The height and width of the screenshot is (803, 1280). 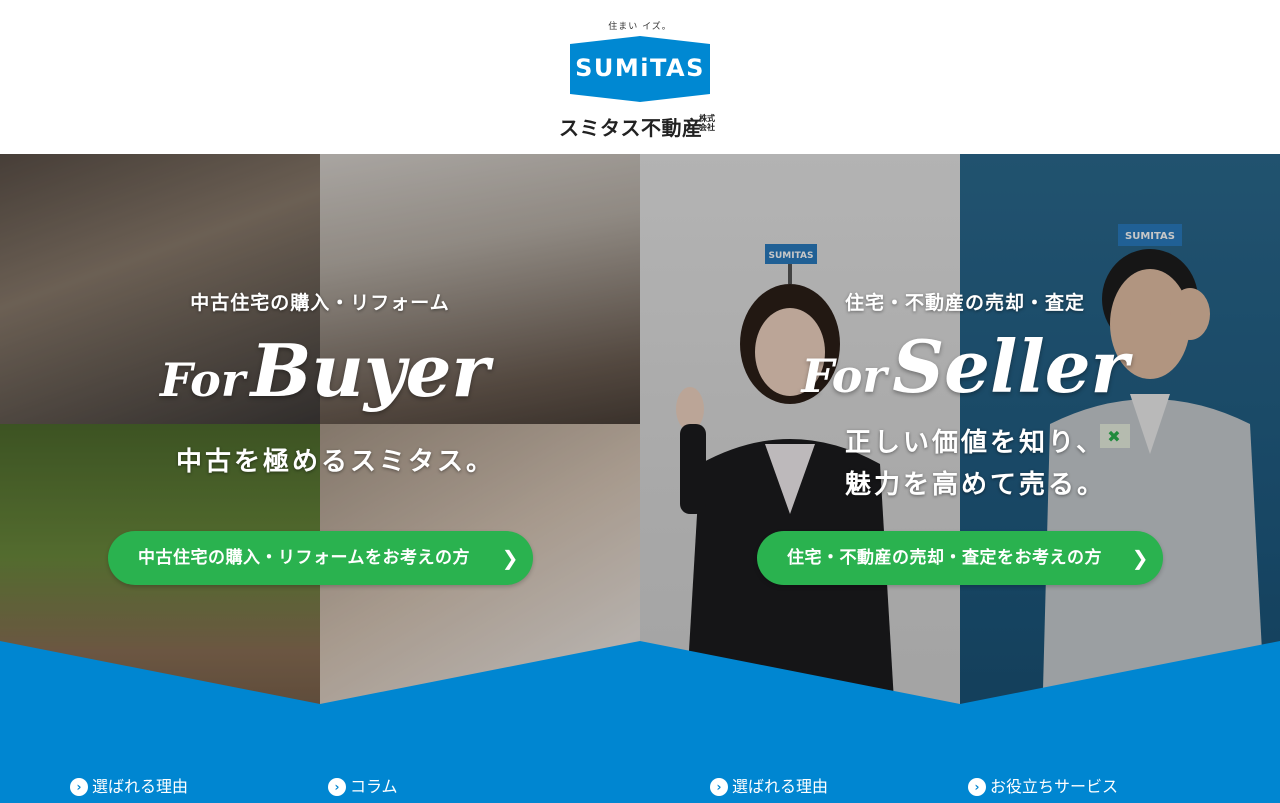 I want to click on nav-column: › コラム, so click(x=363, y=785).